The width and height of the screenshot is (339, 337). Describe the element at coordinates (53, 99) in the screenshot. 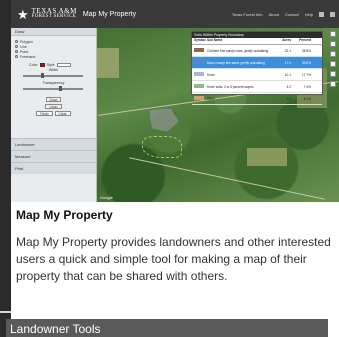

I see `draw-button: Draw` at that location.